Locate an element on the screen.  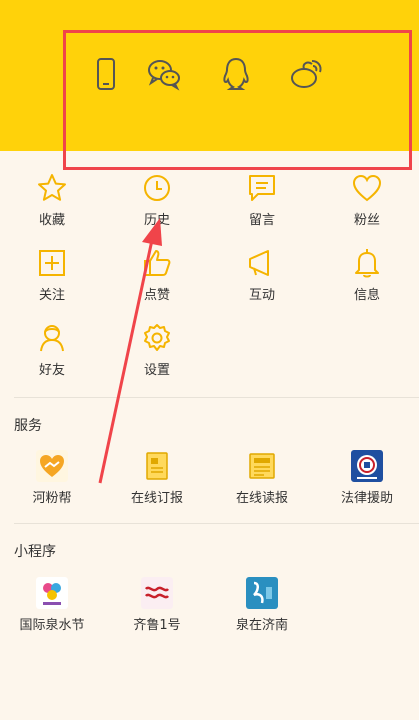
menu-item-label: 关注 is located at coordinates (51, 295).